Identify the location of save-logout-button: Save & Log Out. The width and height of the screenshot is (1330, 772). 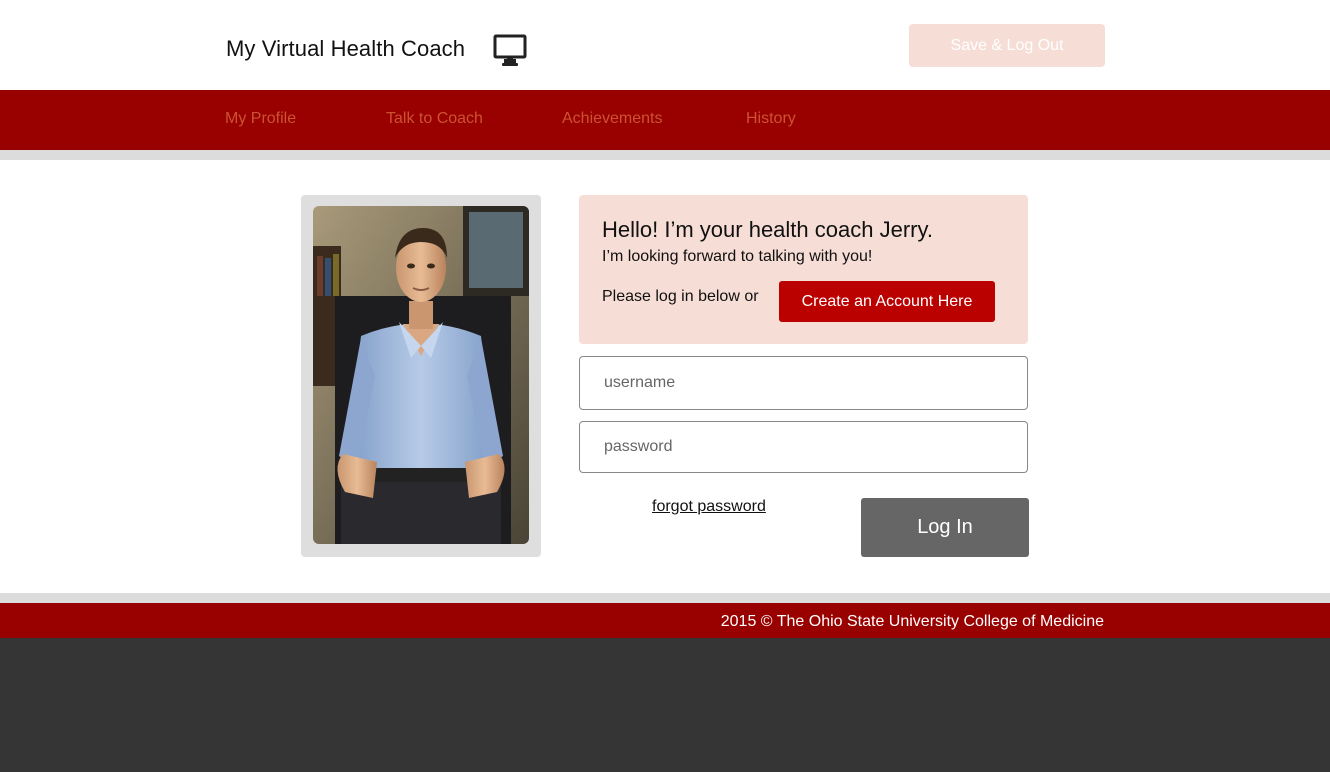
(1007, 45).